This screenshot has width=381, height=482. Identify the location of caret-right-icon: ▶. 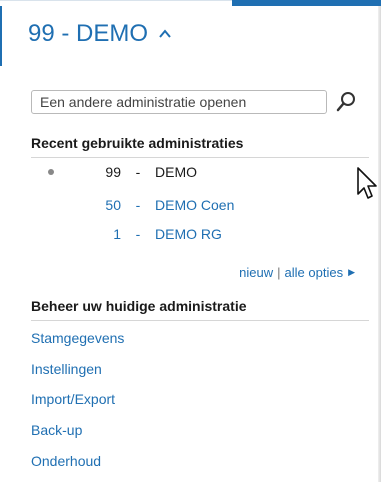
(351, 272).